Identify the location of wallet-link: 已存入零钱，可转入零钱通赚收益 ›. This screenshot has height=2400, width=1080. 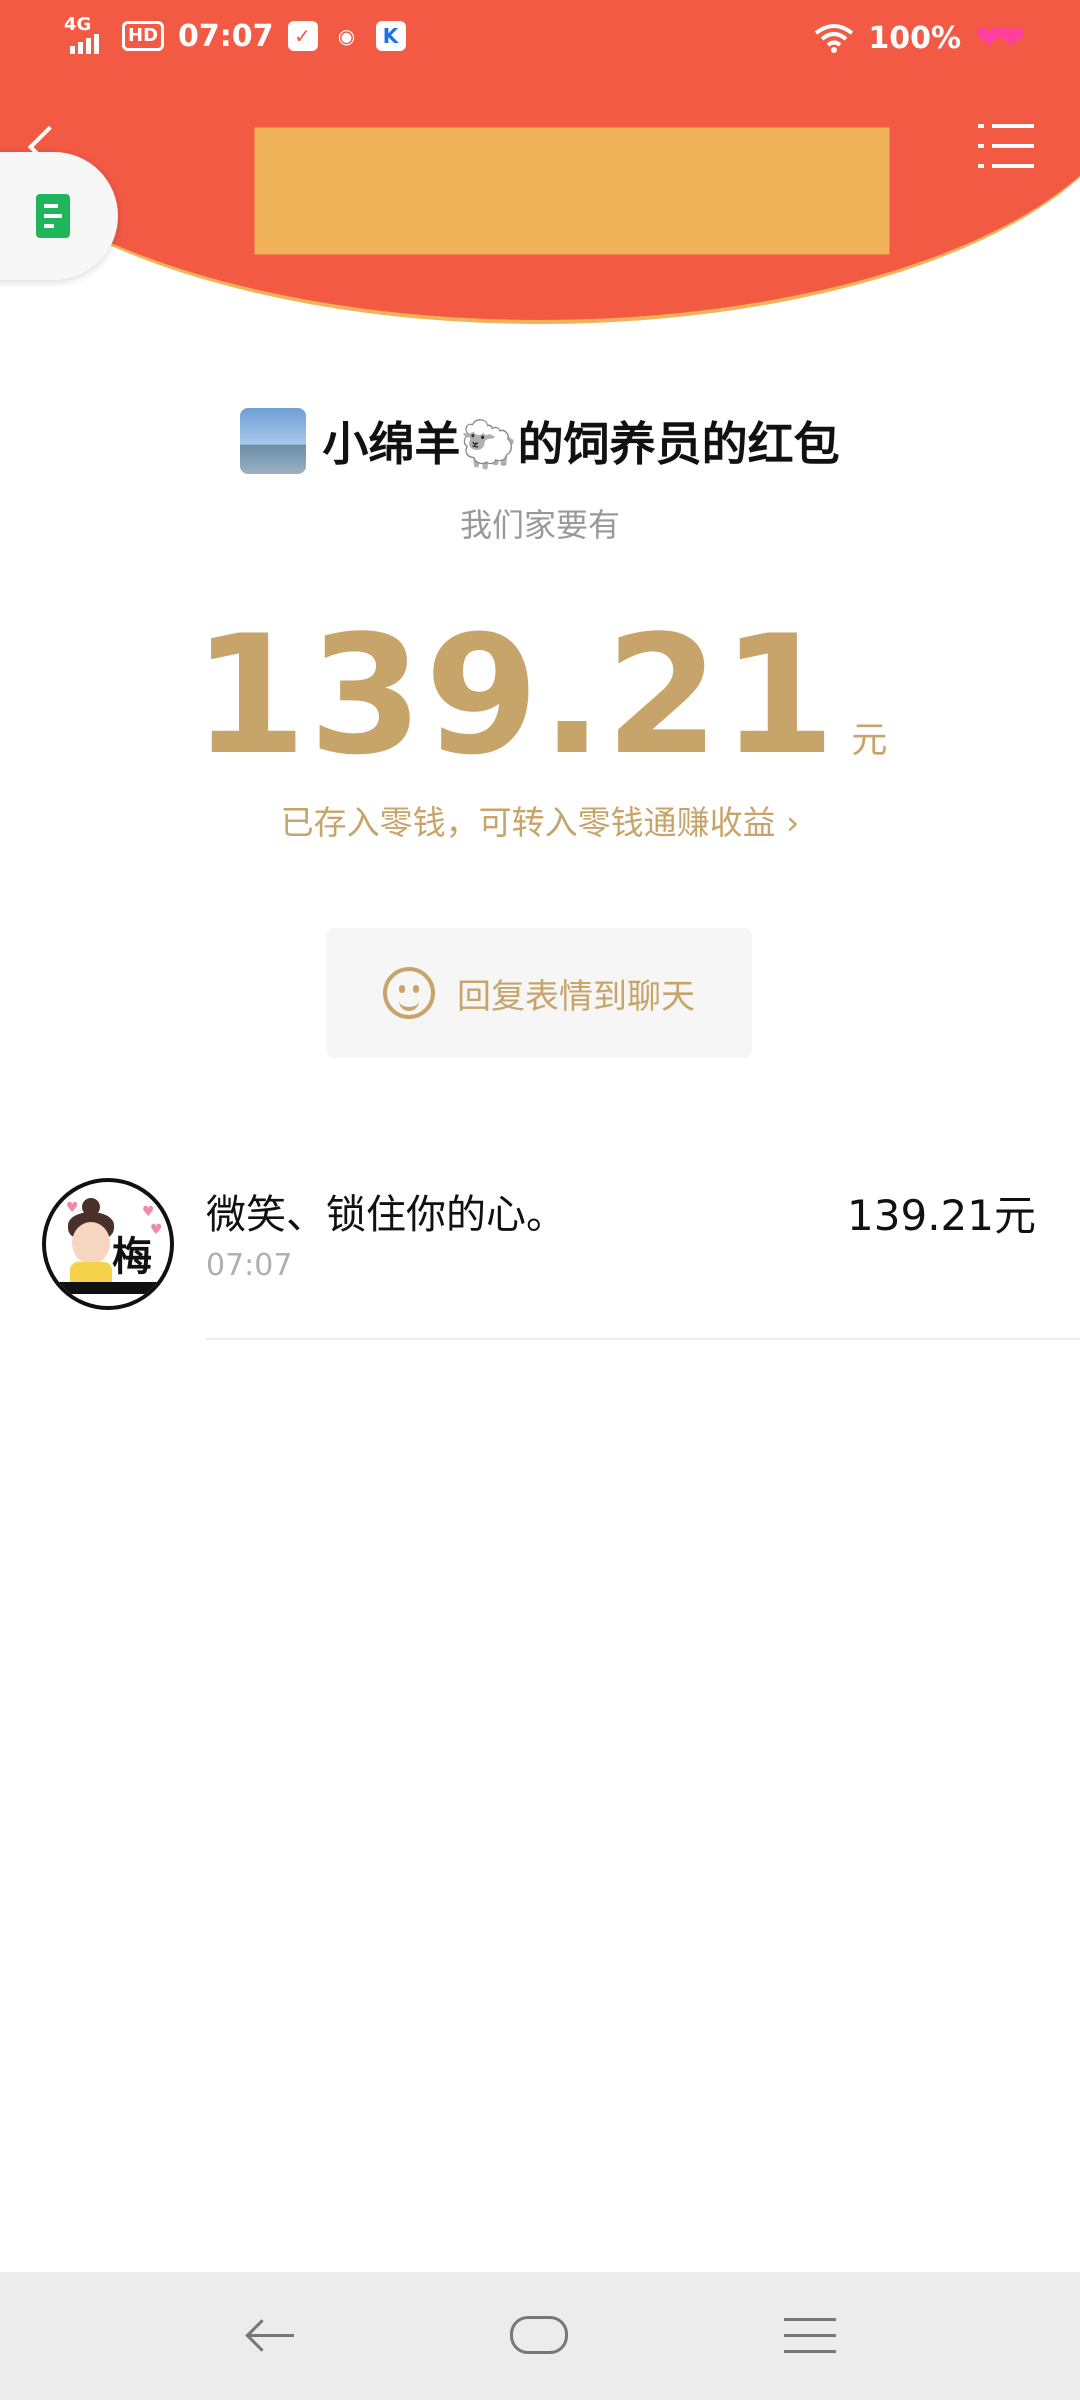
(540, 820).